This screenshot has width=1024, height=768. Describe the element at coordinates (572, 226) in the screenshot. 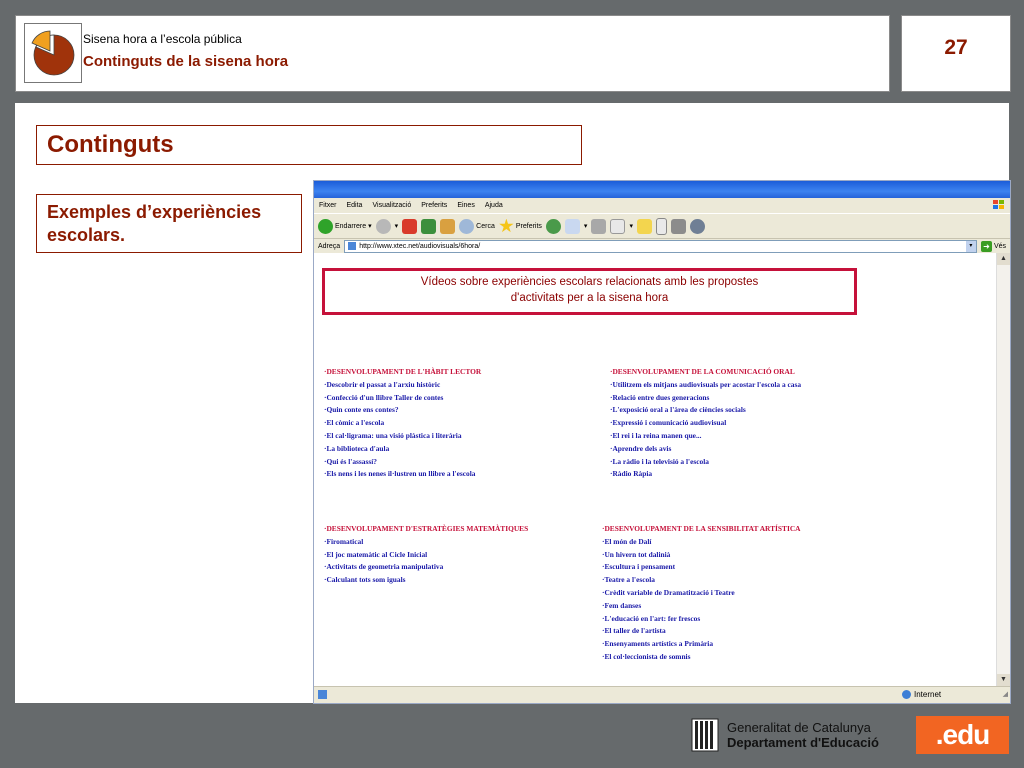

I see `mail-icon` at that location.